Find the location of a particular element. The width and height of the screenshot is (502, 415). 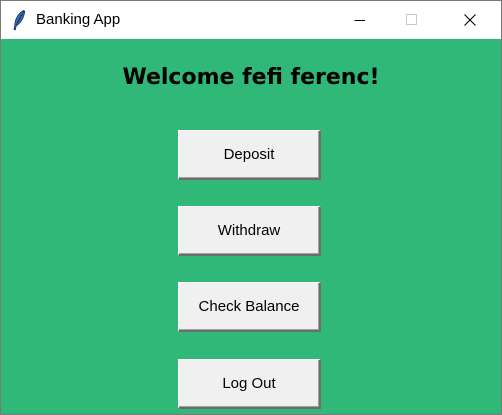

title-bar: Banking App is located at coordinates (251, 20).